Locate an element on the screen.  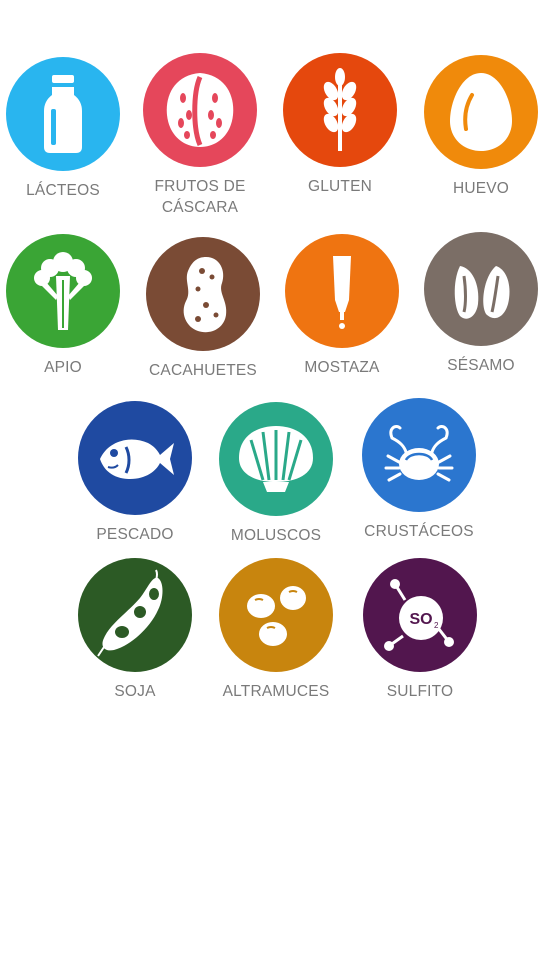
allergen-huevo: HUEVO is located at coordinates (475, 142).